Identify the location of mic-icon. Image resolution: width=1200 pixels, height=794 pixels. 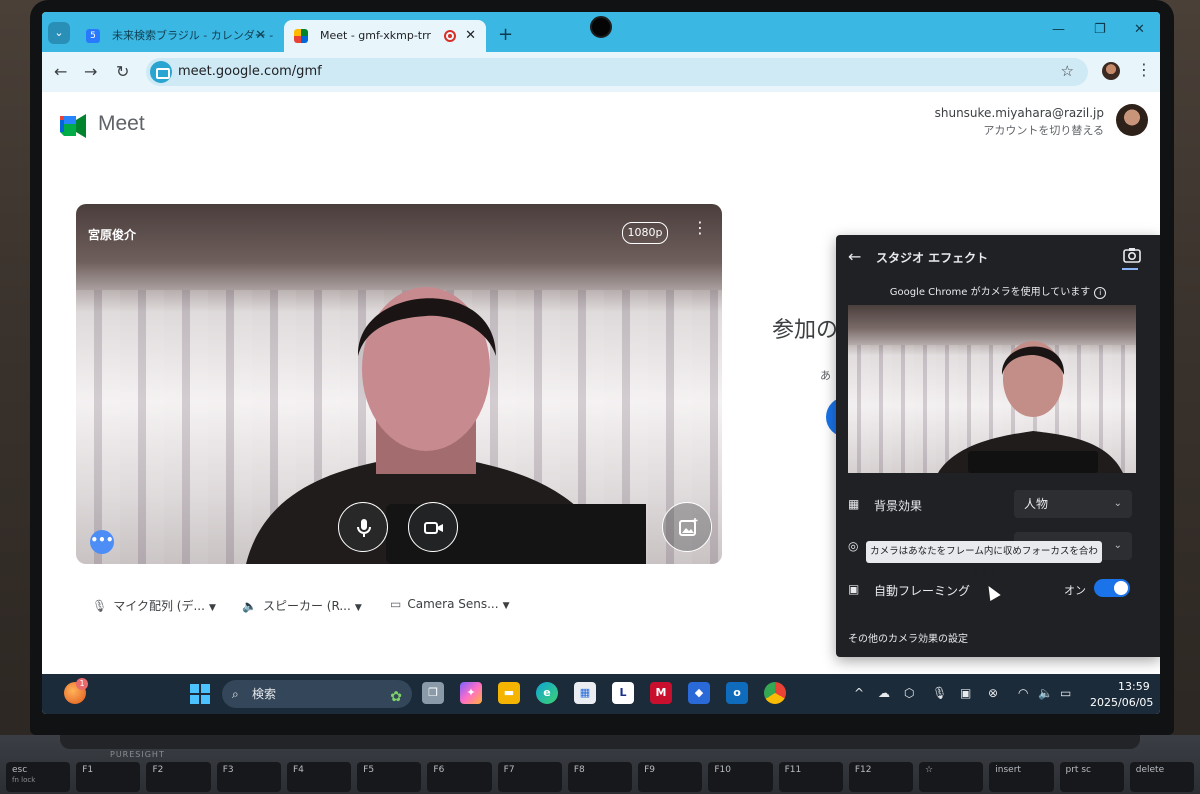
(364, 528).